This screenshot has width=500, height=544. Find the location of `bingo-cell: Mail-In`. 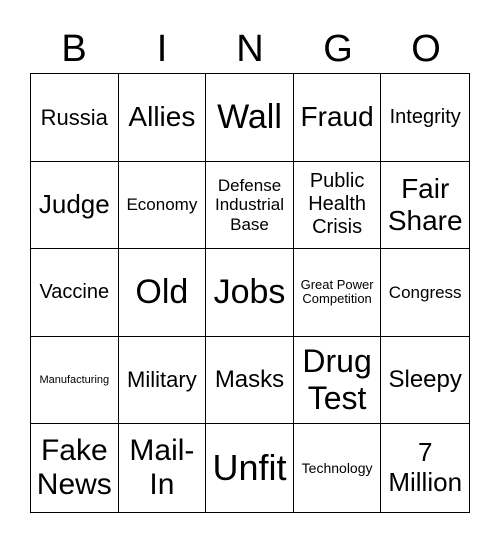

bingo-cell: Mail-In is located at coordinates (163, 468).